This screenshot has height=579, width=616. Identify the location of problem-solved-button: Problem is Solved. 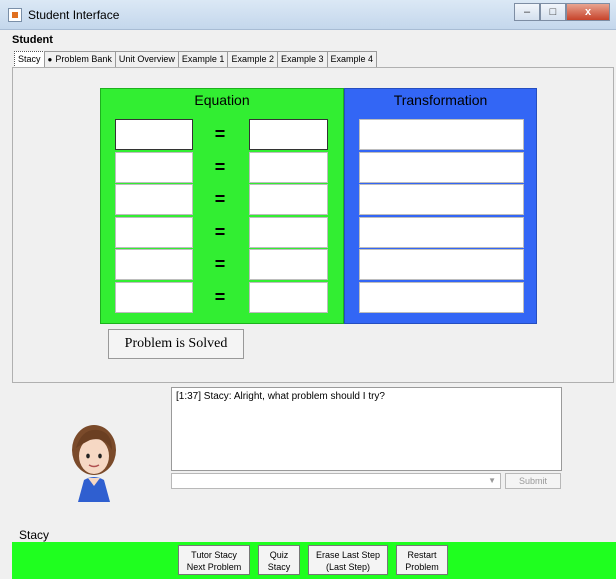
(176, 344).